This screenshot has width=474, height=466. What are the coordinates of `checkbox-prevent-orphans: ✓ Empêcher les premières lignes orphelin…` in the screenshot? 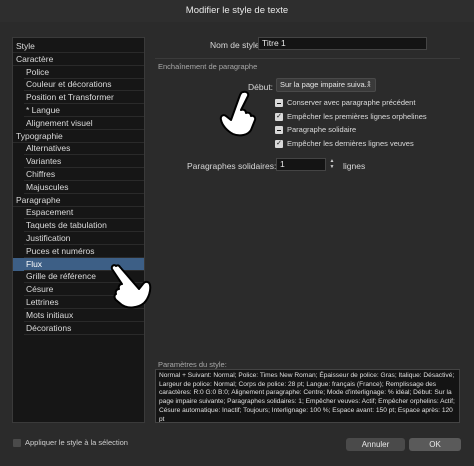 It's located at (360, 117).